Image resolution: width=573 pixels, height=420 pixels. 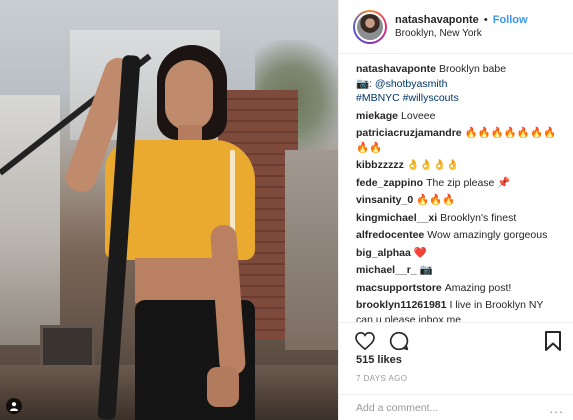 I want to click on comment-item: patriciacruzjamandre 🔥🔥🔥🔥🔥🔥🔥🔥🔥, so click(x=458, y=140).